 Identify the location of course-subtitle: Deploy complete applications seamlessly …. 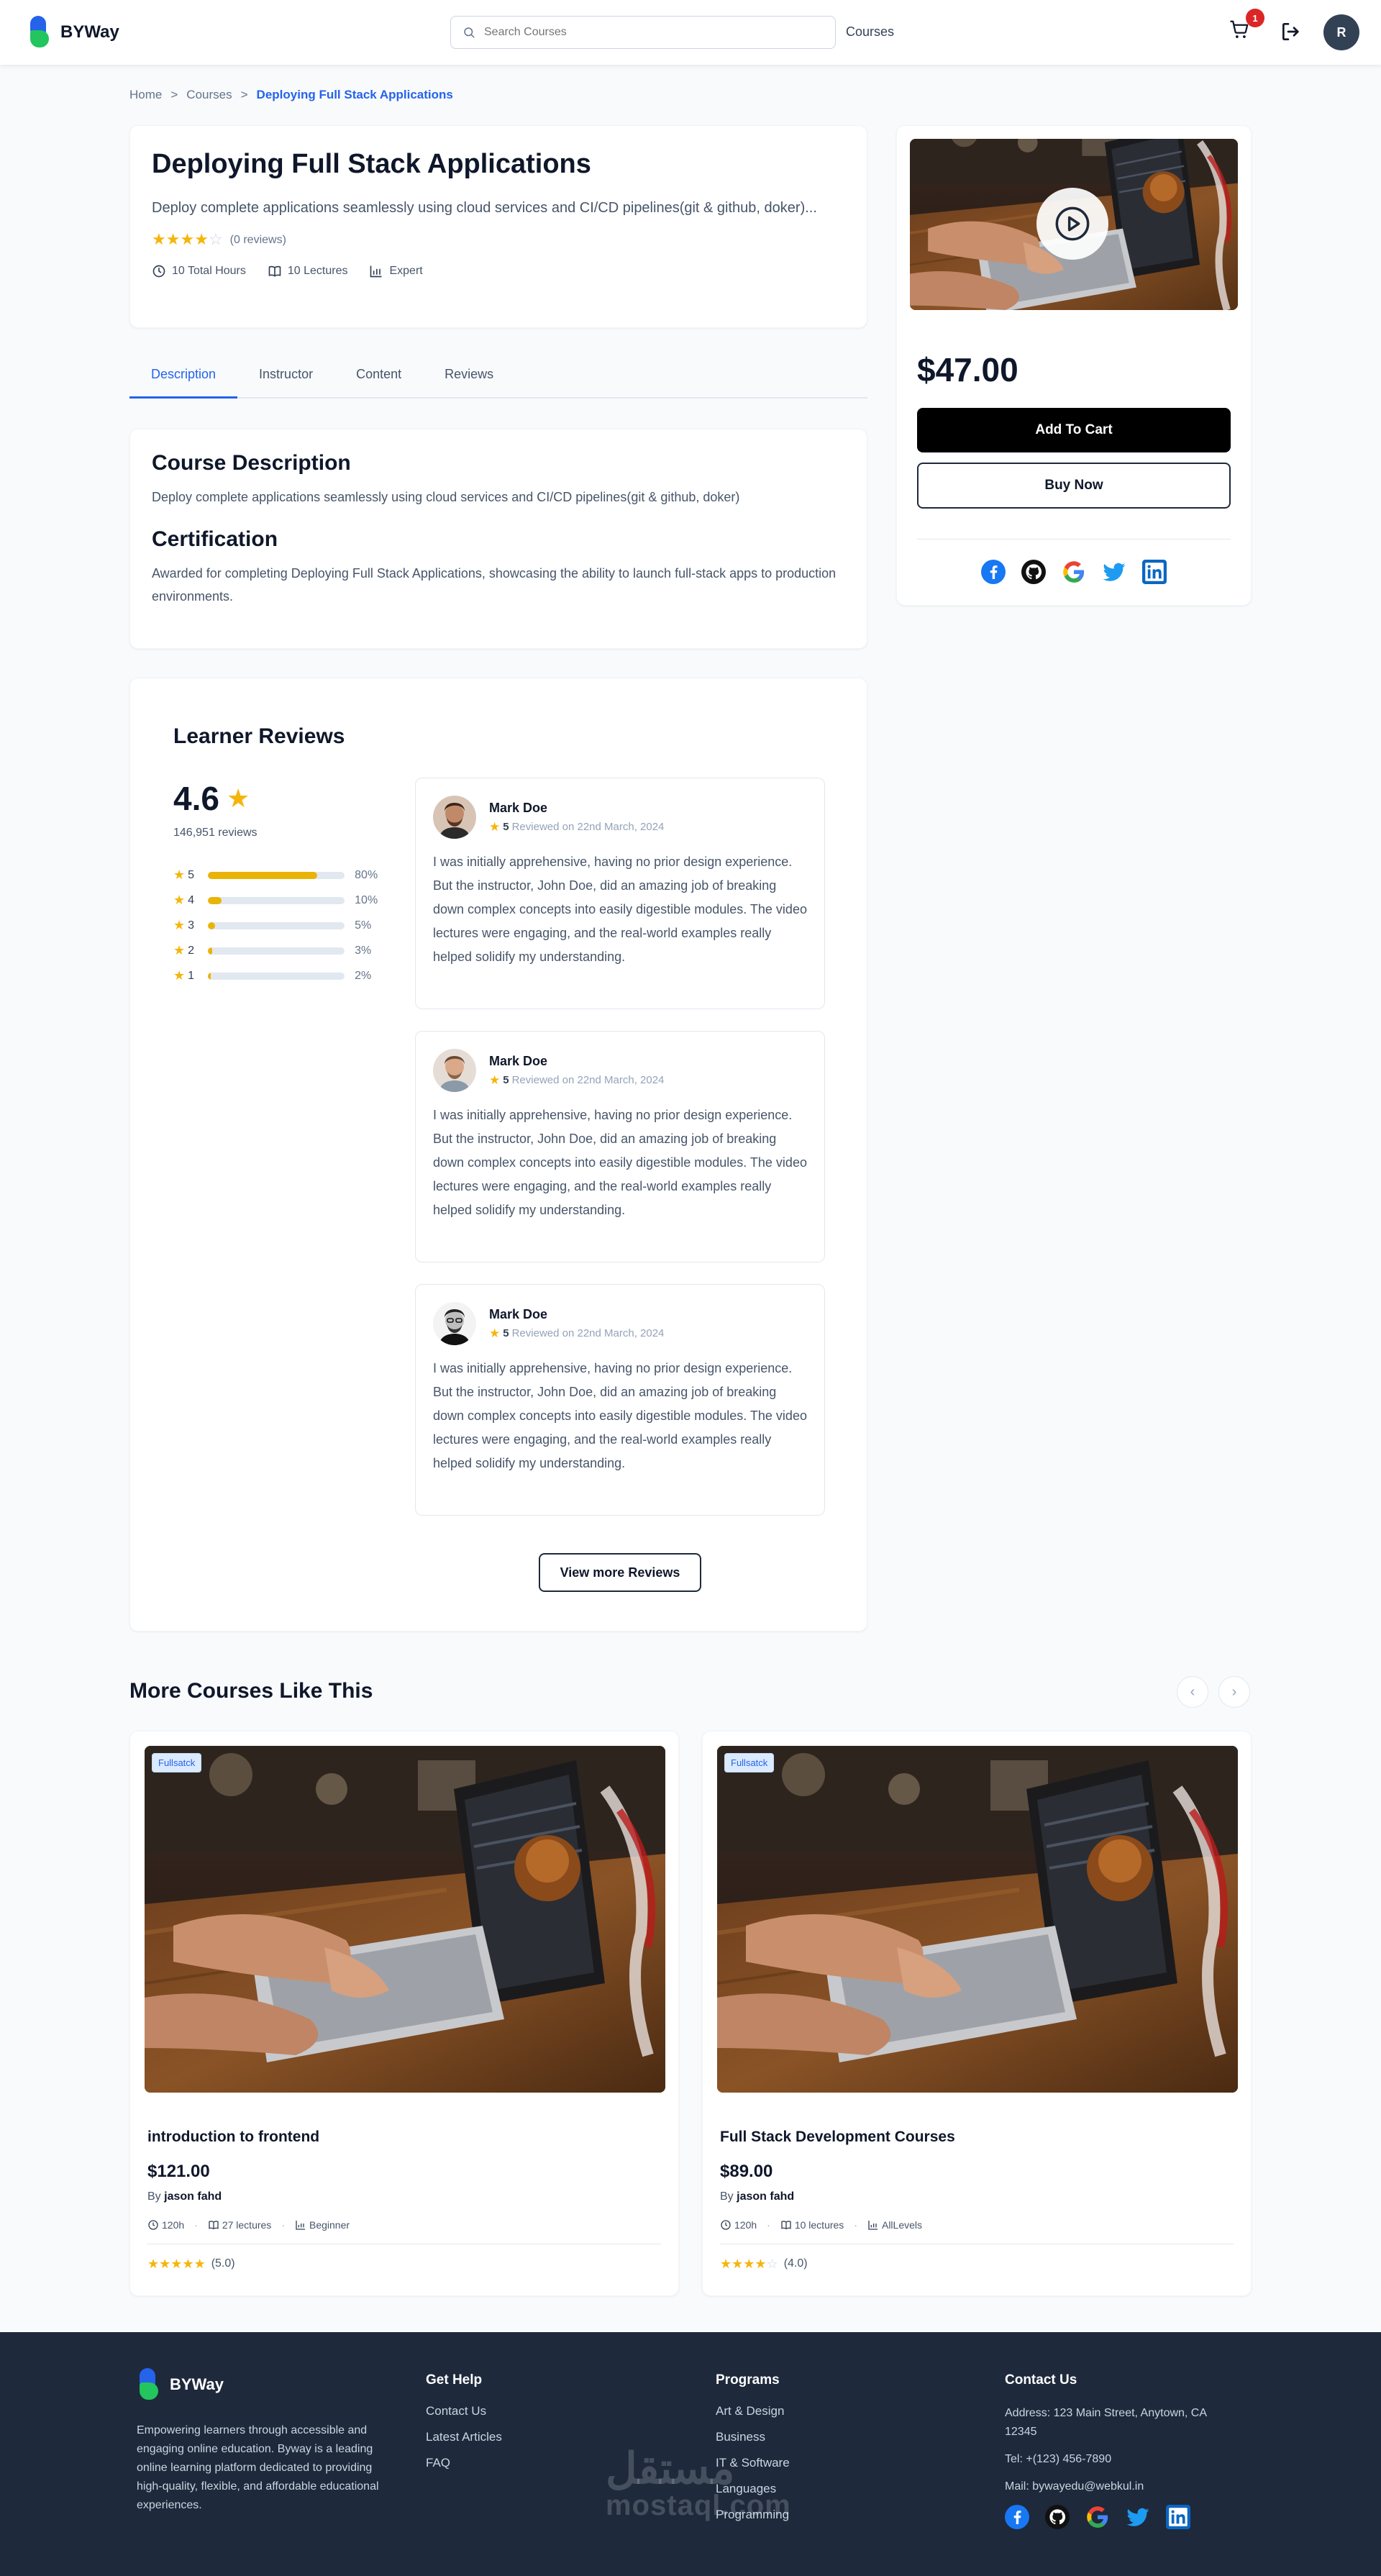
(485, 208).